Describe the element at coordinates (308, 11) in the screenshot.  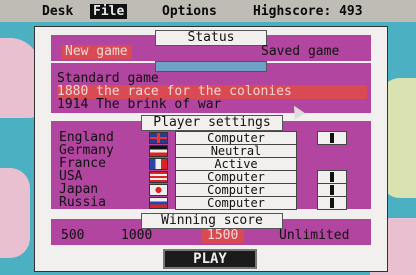
I see `menu-highscore: Highscore: 493` at that location.